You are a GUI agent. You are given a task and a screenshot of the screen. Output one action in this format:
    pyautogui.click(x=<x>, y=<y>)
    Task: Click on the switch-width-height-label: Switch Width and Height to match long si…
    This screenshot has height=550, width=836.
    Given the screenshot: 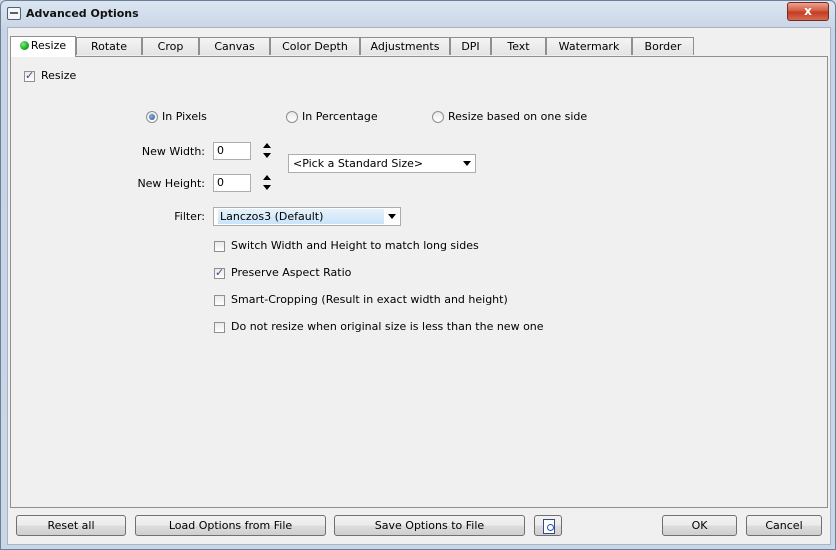 What is the action you would take?
    pyautogui.click(x=355, y=245)
    